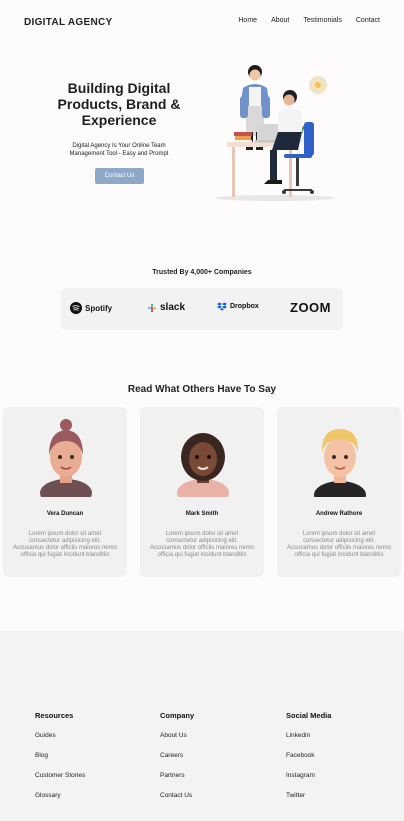 This screenshot has width=404, height=821. What do you see at coordinates (202, 514) in the screenshot?
I see `testimonial-name: Mark Smith` at bounding box center [202, 514].